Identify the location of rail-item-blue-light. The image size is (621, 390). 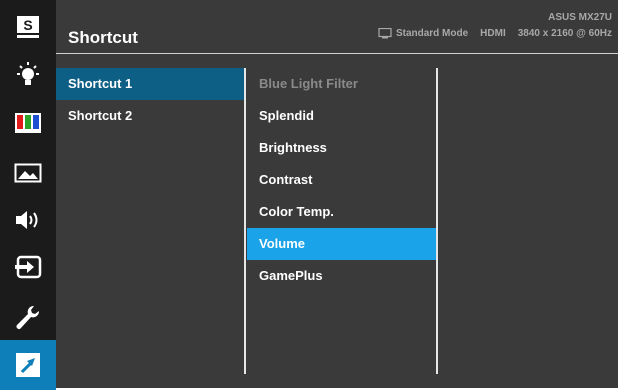
(28, 75).